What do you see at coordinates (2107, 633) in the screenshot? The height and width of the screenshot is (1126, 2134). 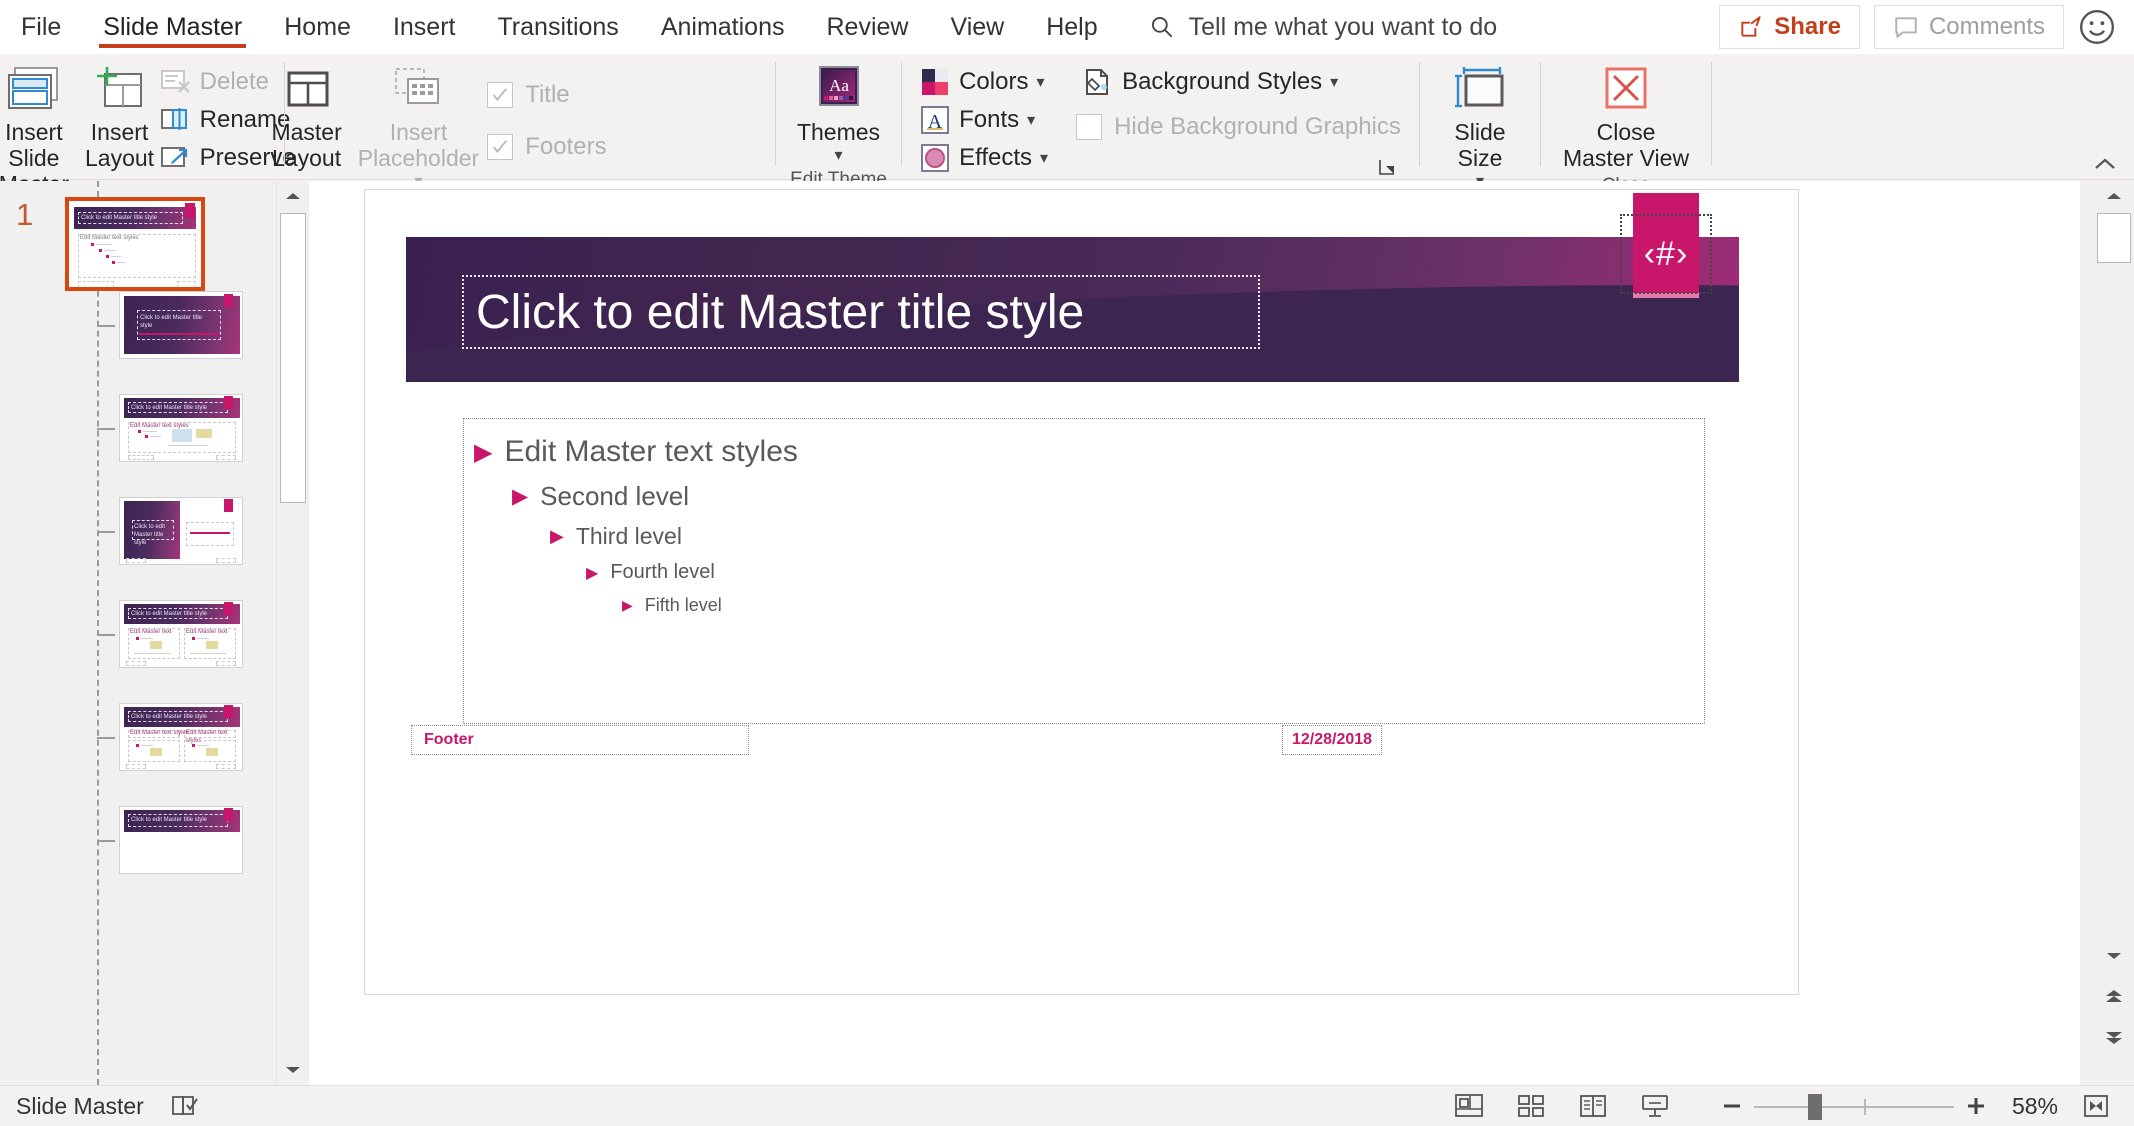 I see `canvas-scrollbar` at bounding box center [2107, 633].